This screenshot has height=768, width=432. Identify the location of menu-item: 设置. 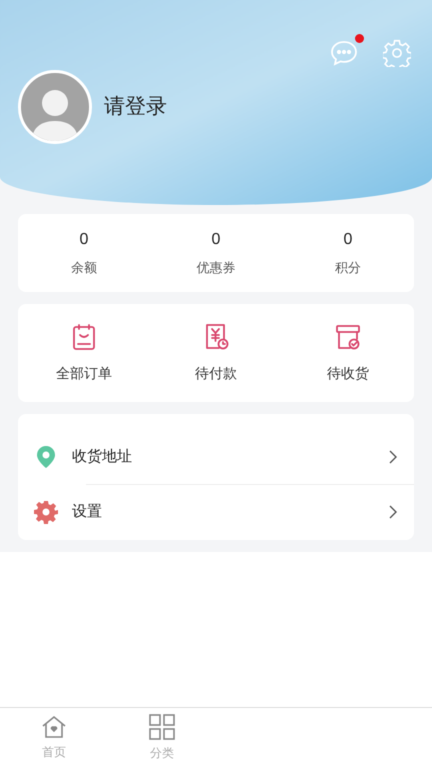
(216, 512).